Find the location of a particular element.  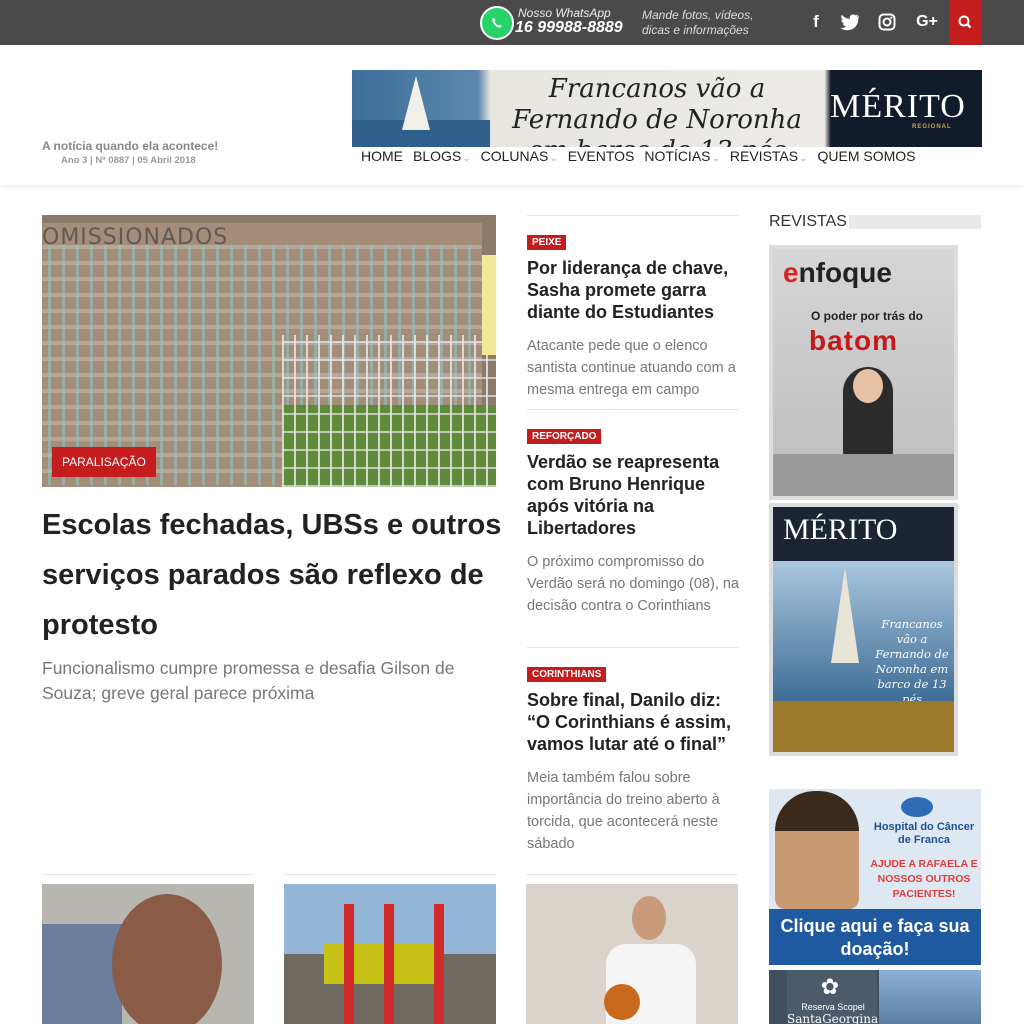

logo-letter: e is located at coordinates (791, 272).